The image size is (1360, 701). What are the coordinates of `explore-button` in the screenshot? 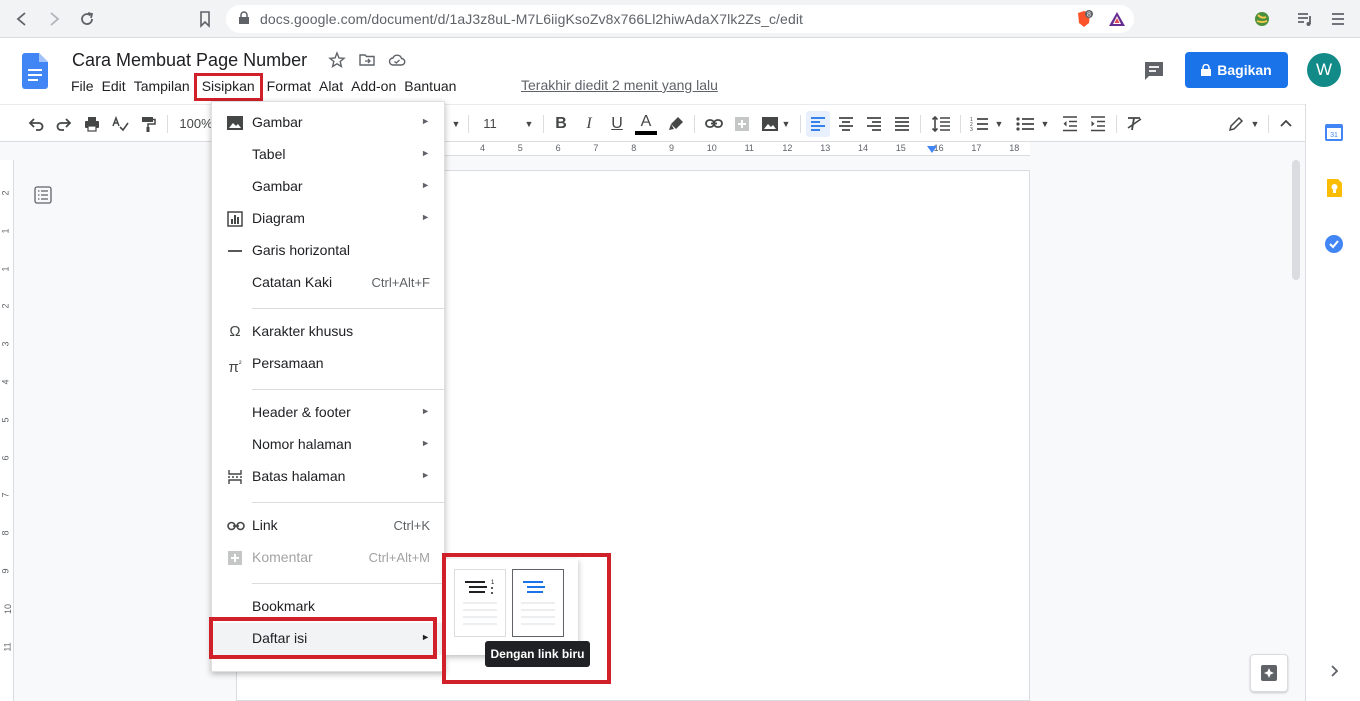 It's located at (1269, 673).